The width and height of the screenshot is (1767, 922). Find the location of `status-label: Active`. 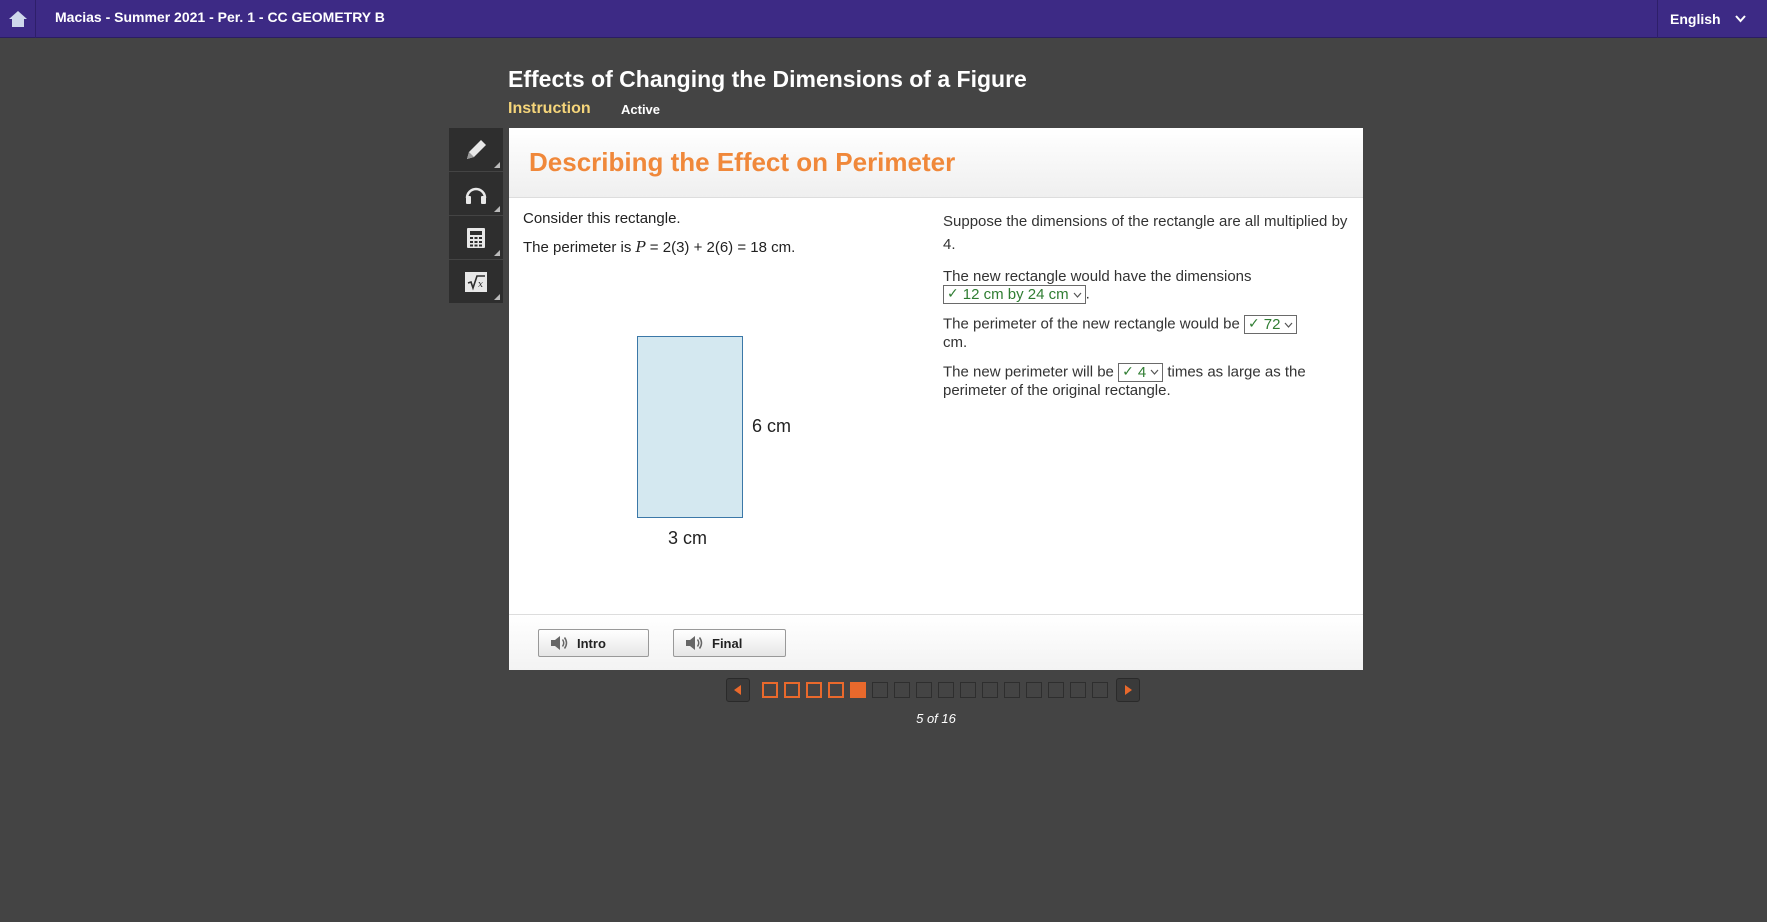

status-label: Active is located at coordinates (641, 109).